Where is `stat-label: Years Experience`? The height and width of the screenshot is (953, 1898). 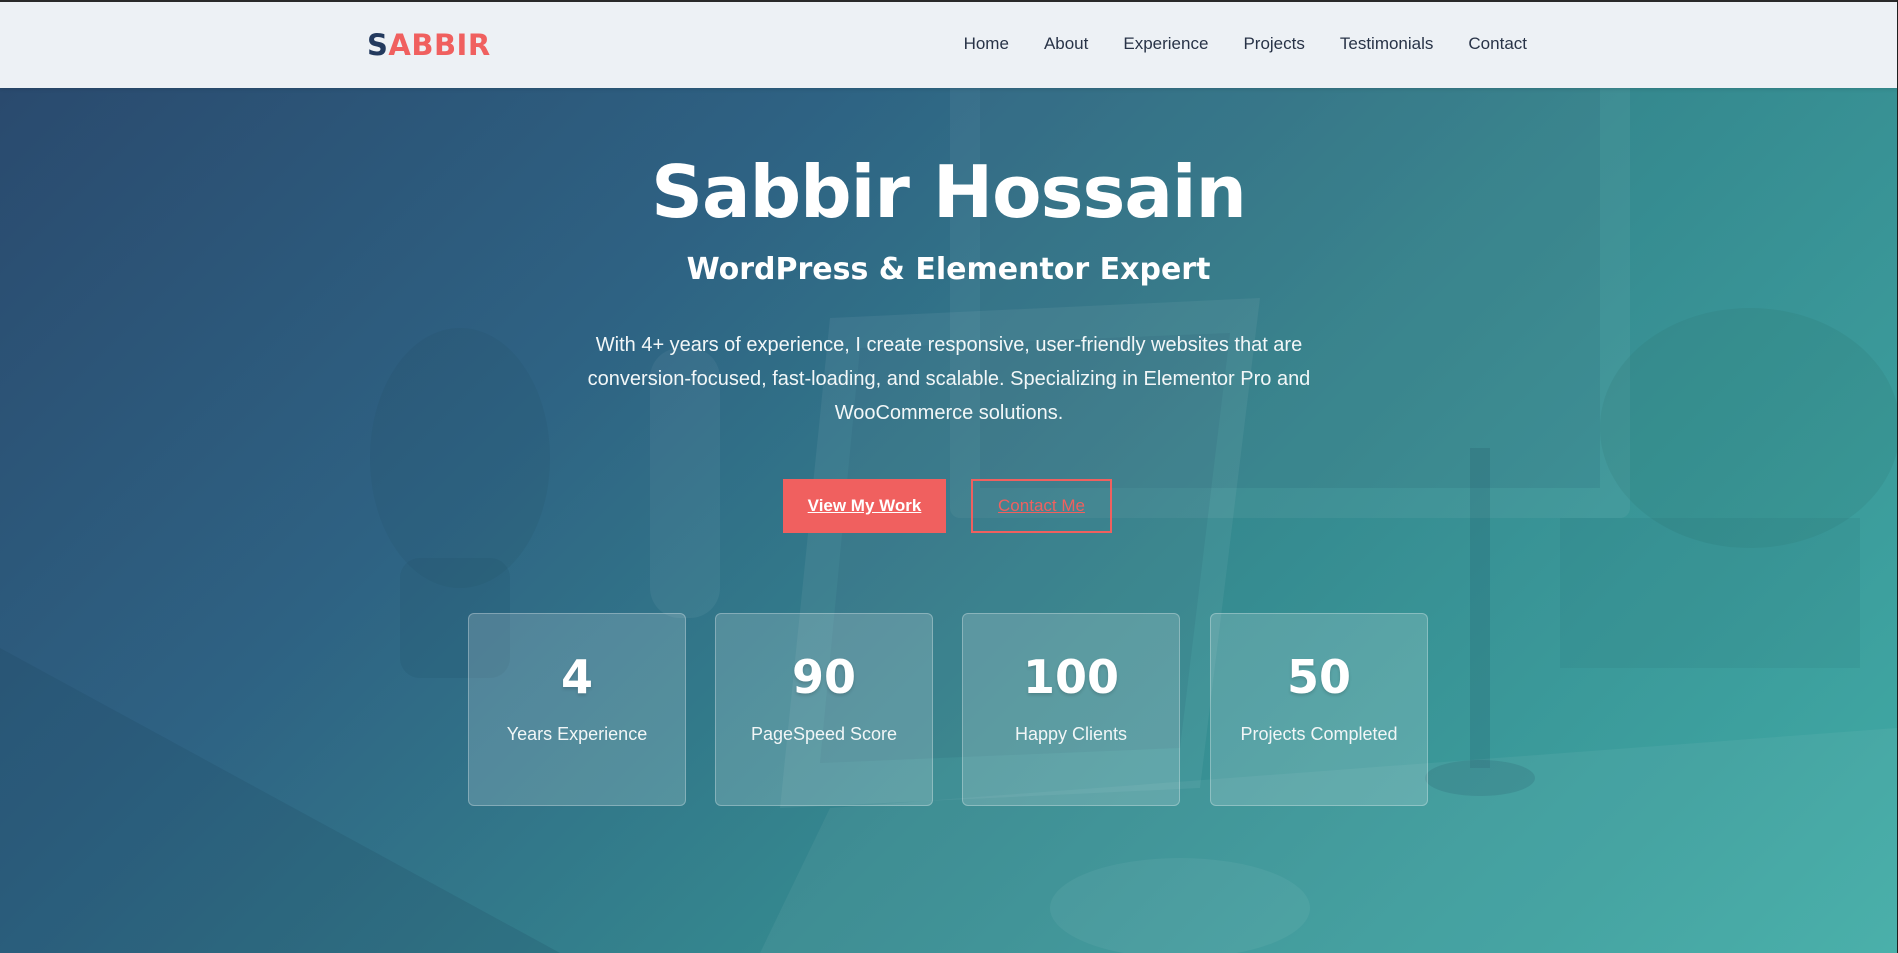 stat-label: Years Experience is located at coordinates (577, 734).